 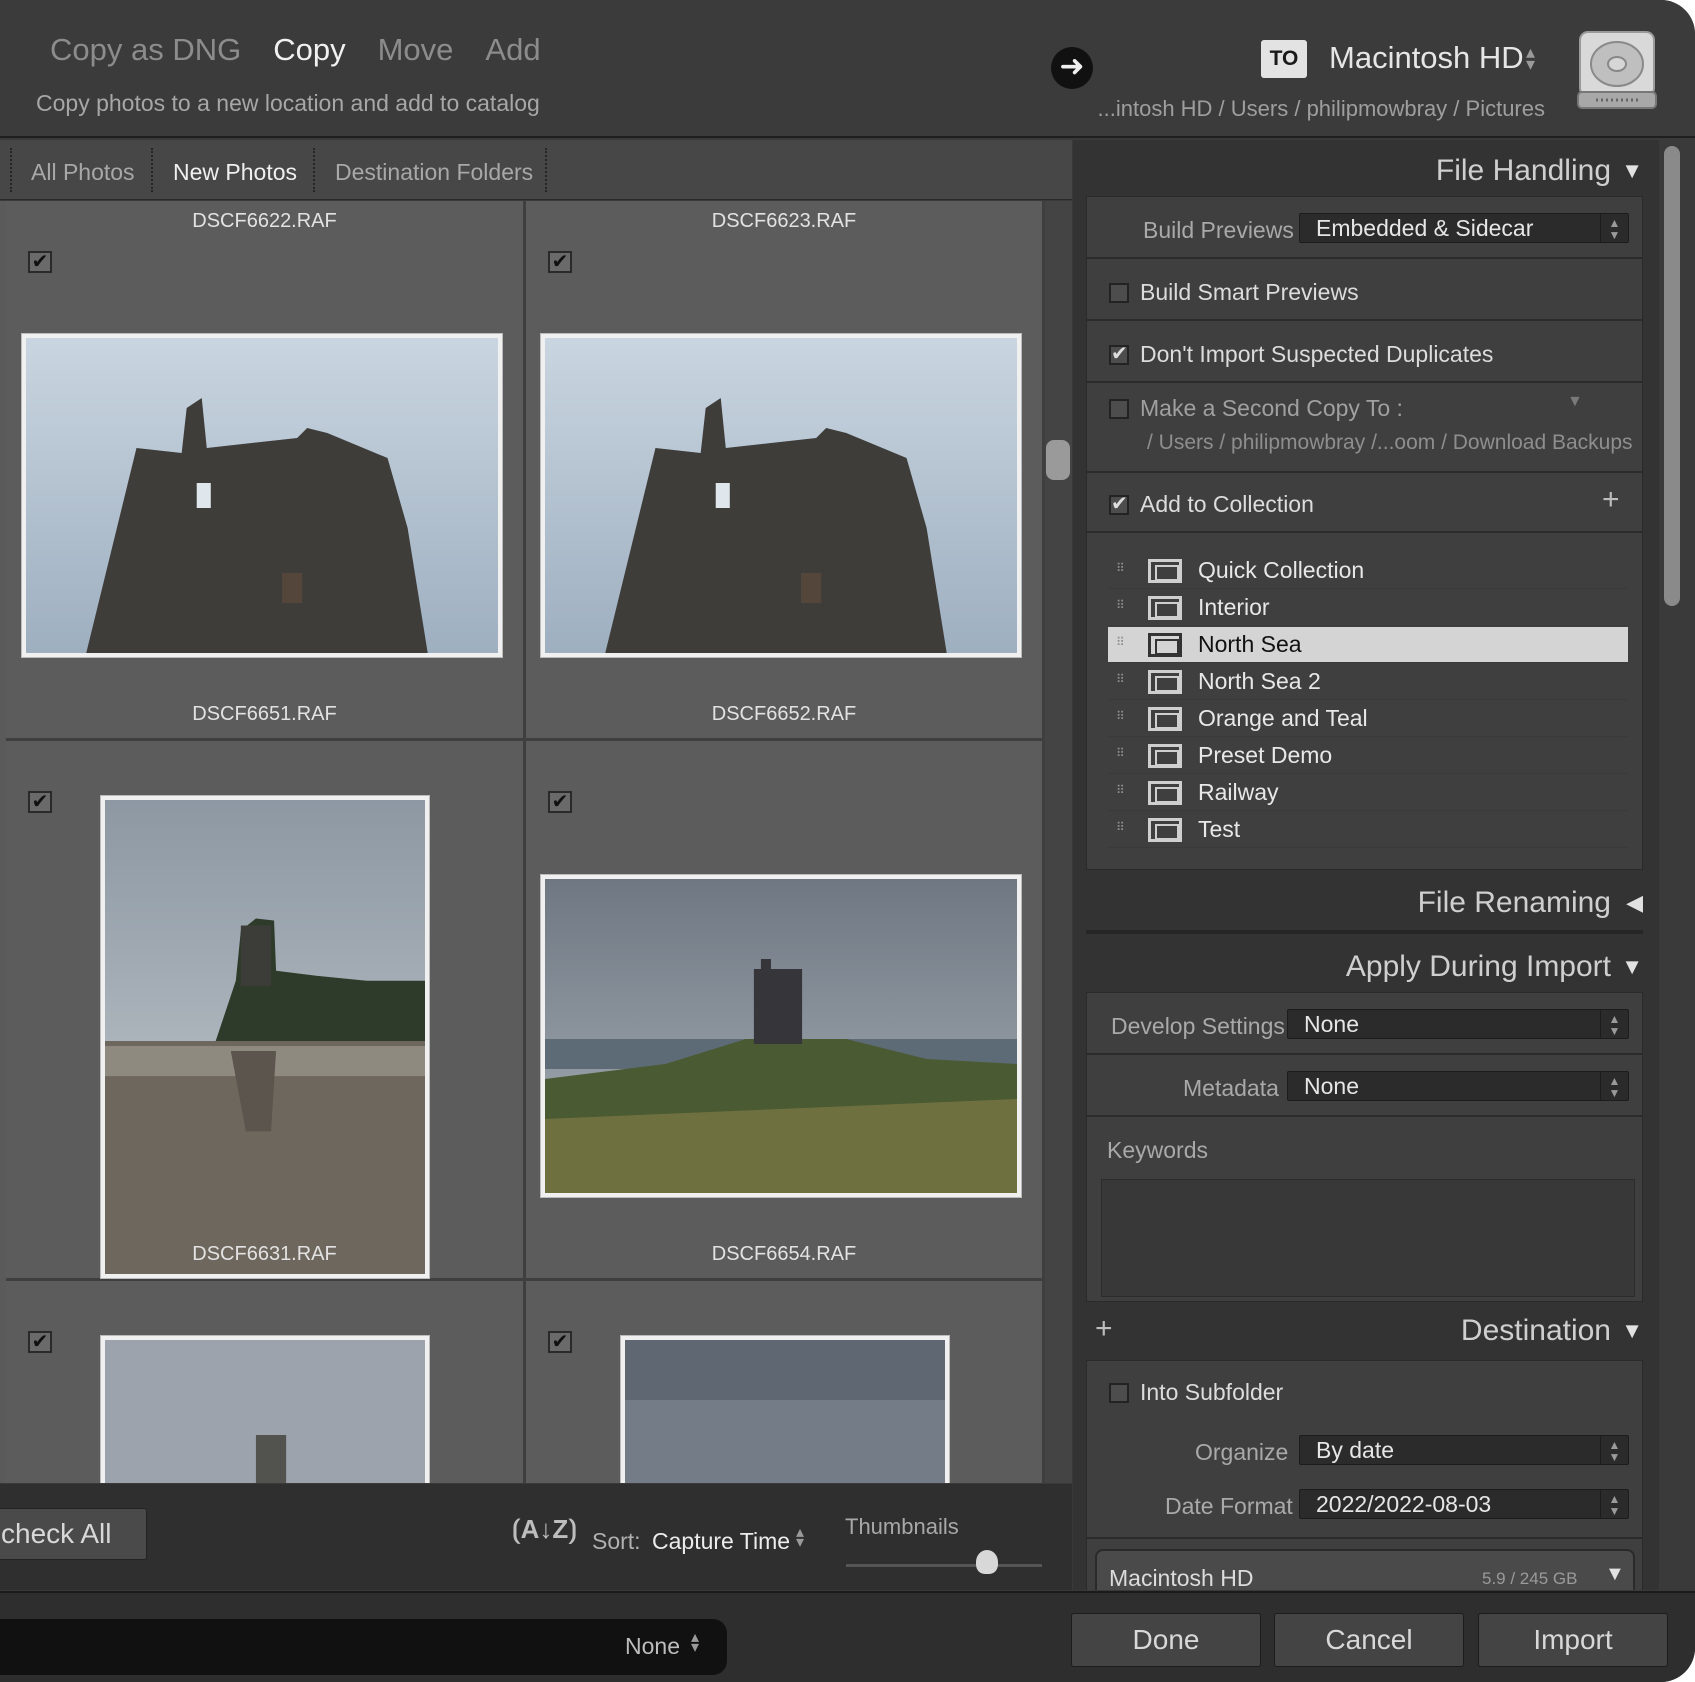 What do you see at coordinates (145, 50) in the screenshot?
I see `mode-copy-as-dng: Copy as DNG` at bounding box center [145, 50].